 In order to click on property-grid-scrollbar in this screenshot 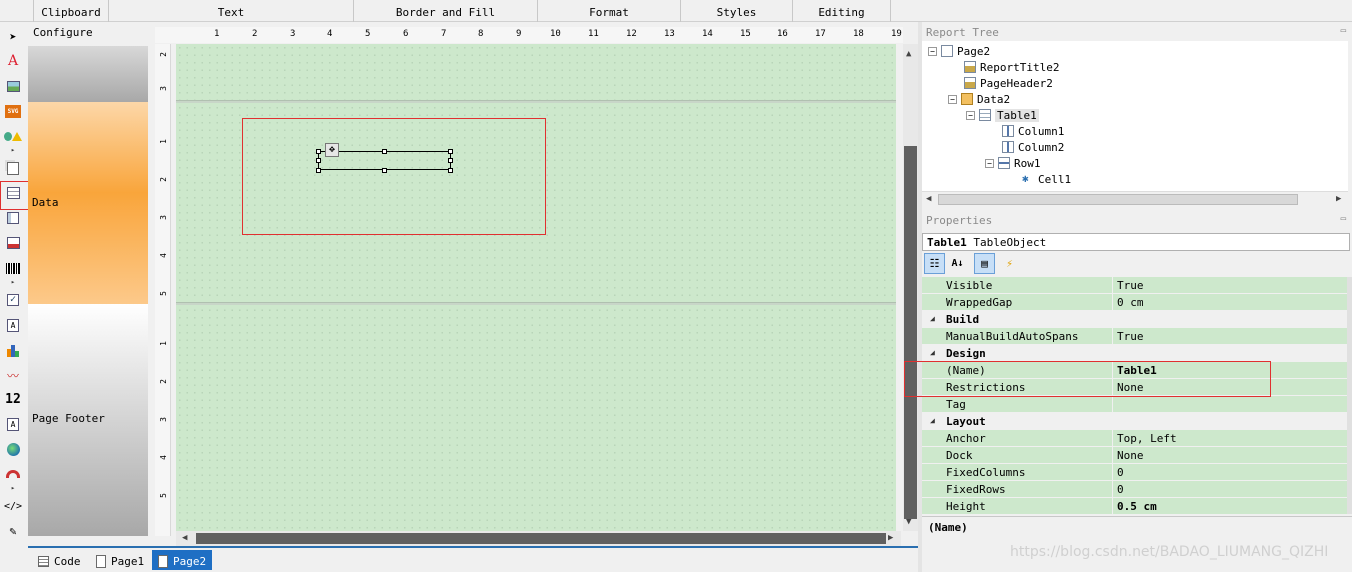, I will do `click(1349, 395)`.